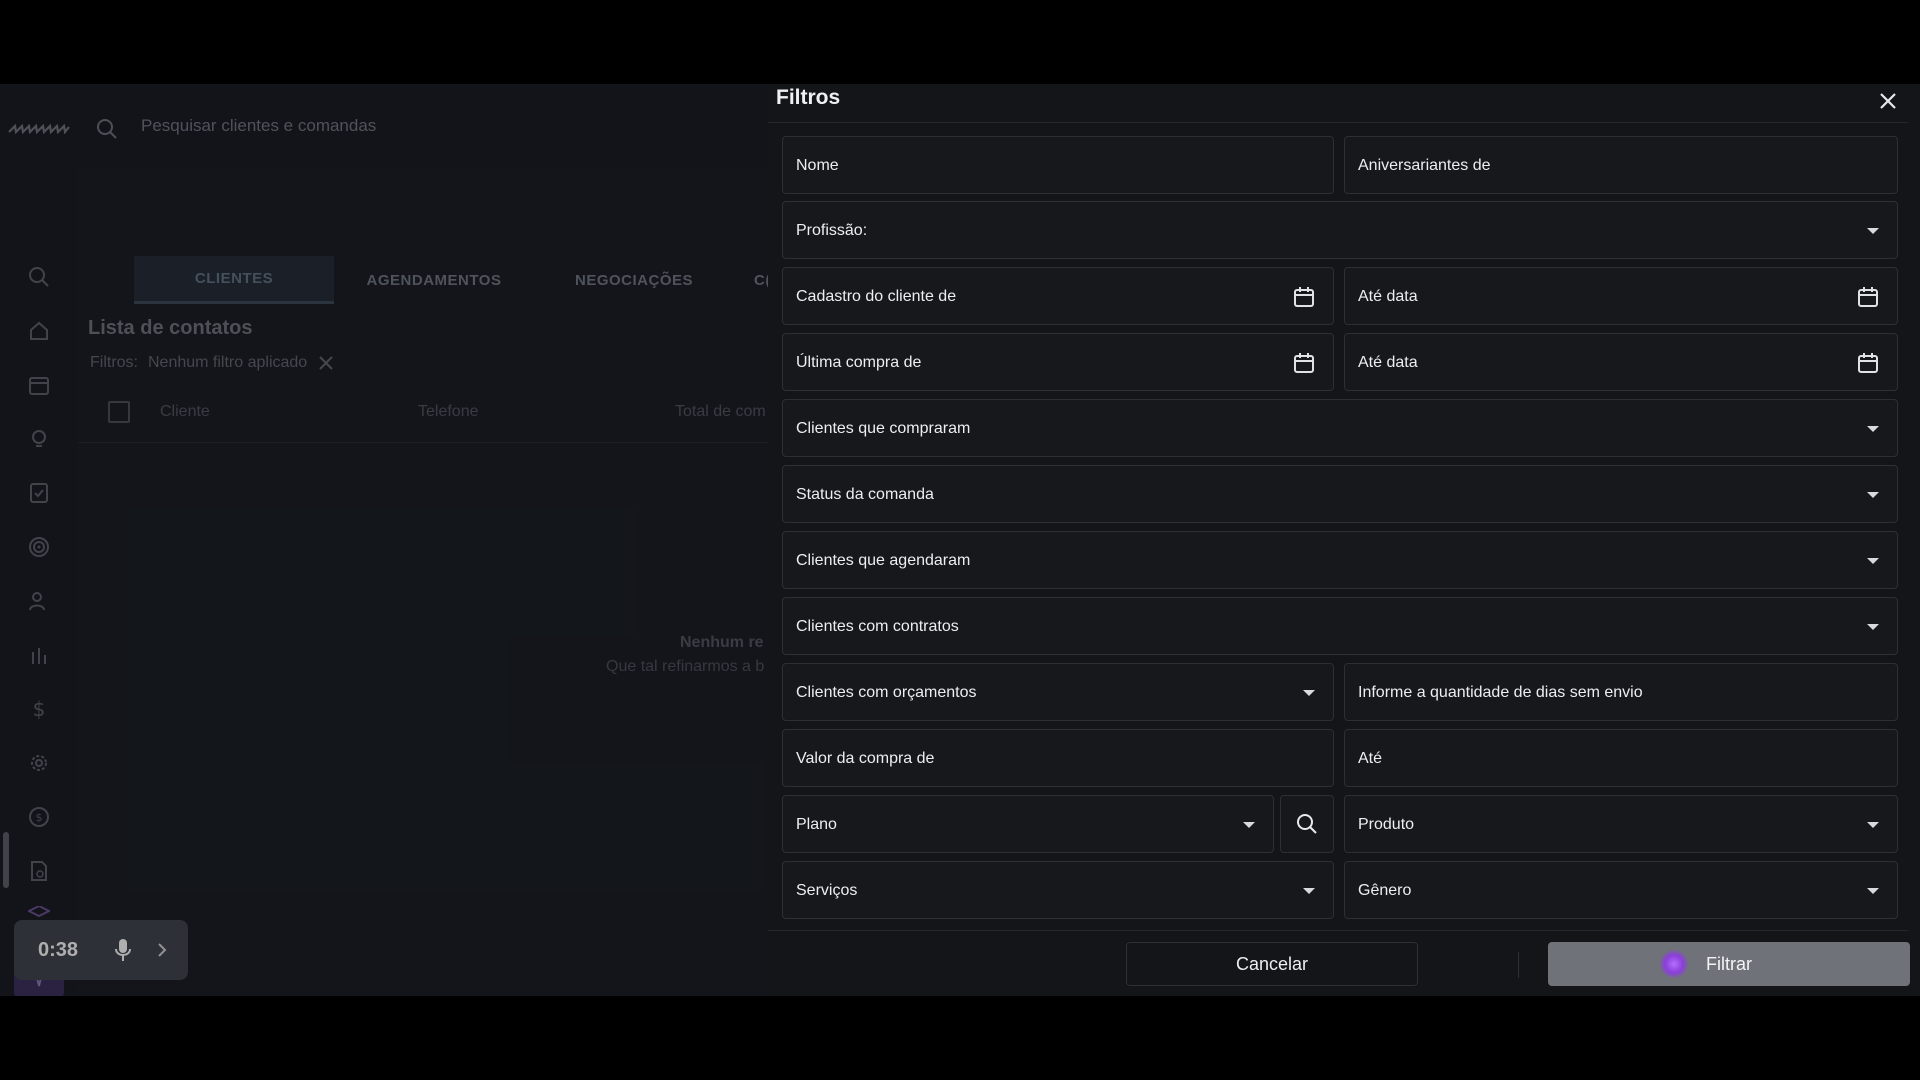 This screenshot has width=1920, height=1080. What do you see at coordinates (1338, 930) in the screenshot?
I see `footer-divider` at bounding box center [1338, 930].